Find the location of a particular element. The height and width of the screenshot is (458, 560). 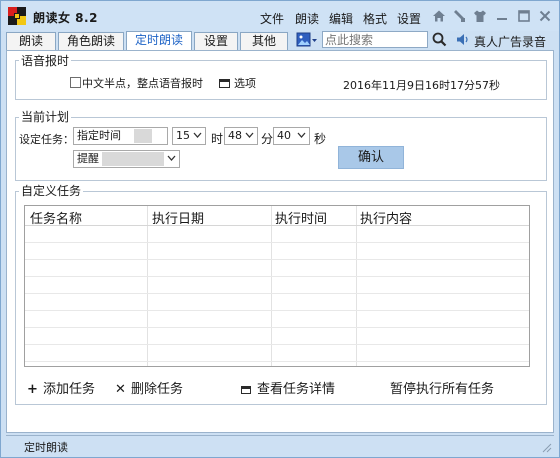

resize-grip-icon is located at coordinates (546, 447).